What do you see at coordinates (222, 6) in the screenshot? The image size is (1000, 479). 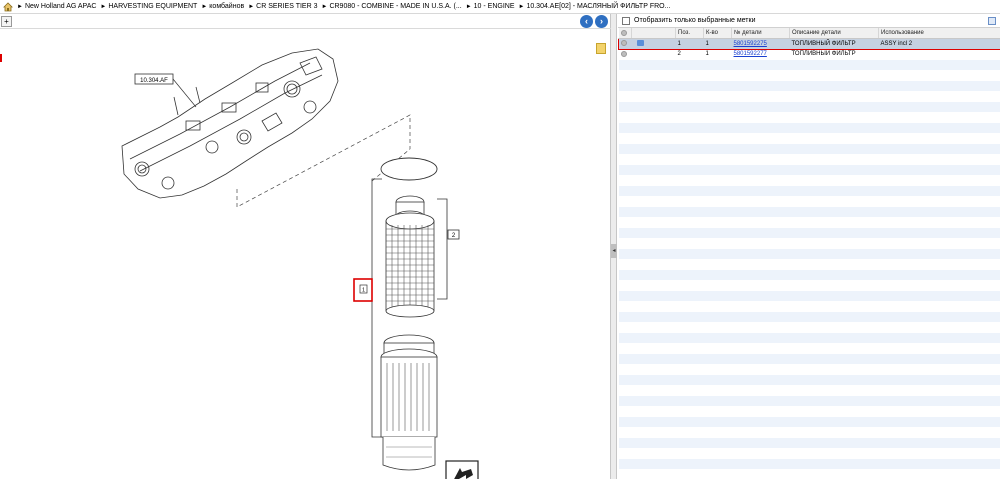 I see `breadcrumb-item-type: ► комбайнов` at bounding box center [222, 6].